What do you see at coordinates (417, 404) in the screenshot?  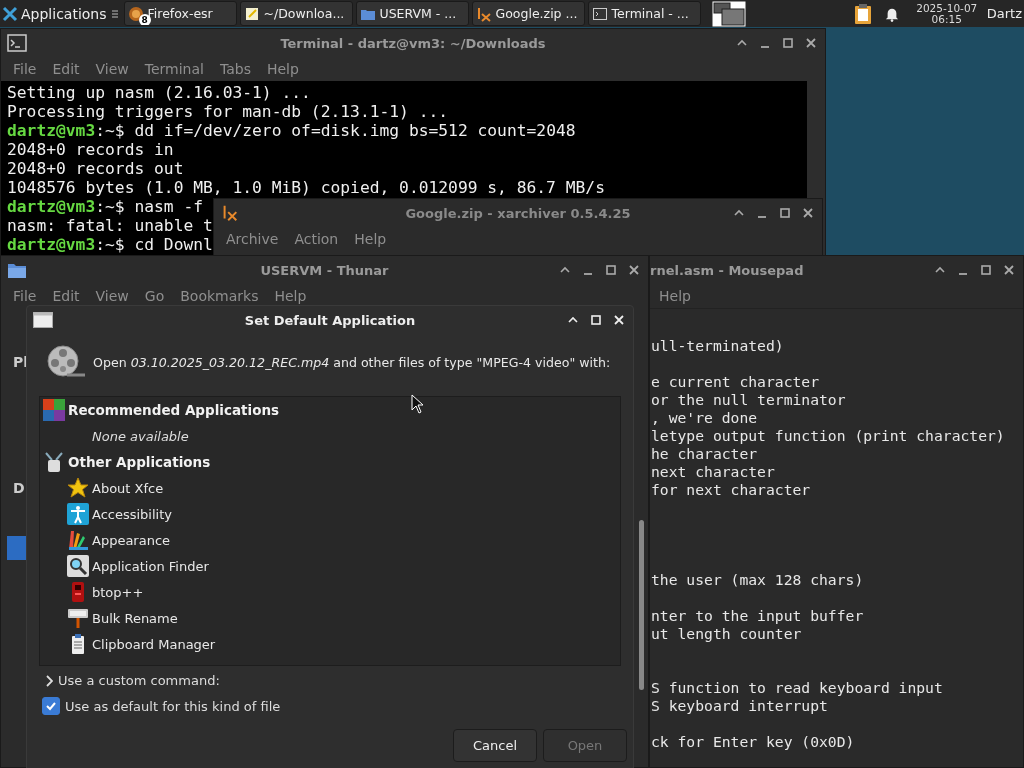 I see `mouse-pointer-icon` at bounding box center [417, 404].